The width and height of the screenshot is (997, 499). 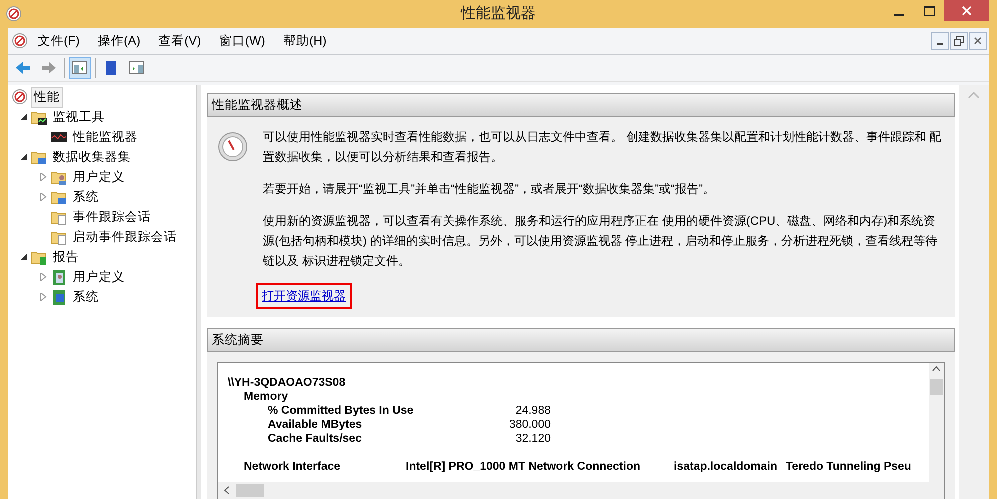 I want to click on open-resource-monitor-link: 打开资源监视器, so click(x=304, y=296).